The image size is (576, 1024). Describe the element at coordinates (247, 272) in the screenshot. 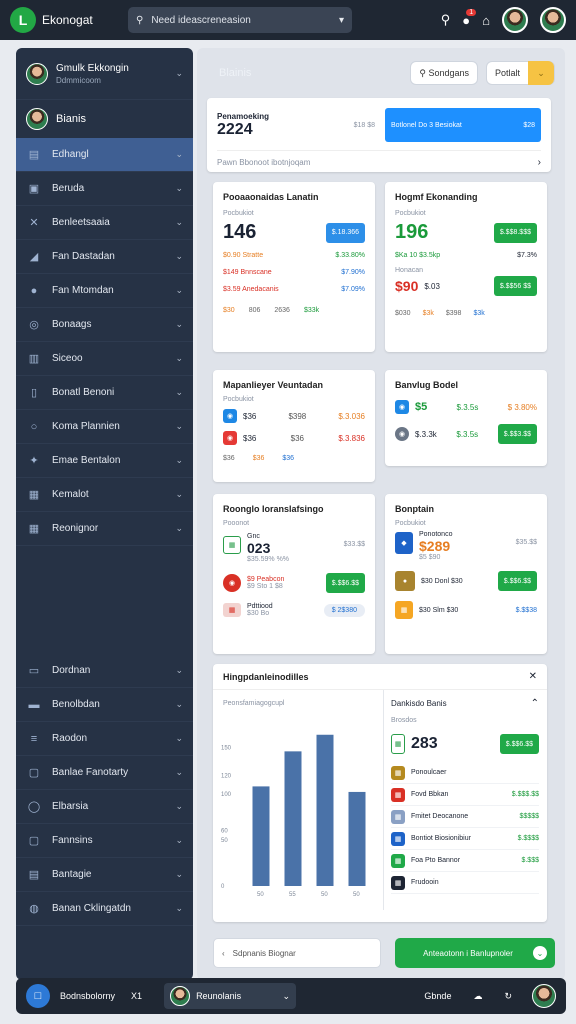

I see `card-line-label: $149 Bnnscane` at that location.